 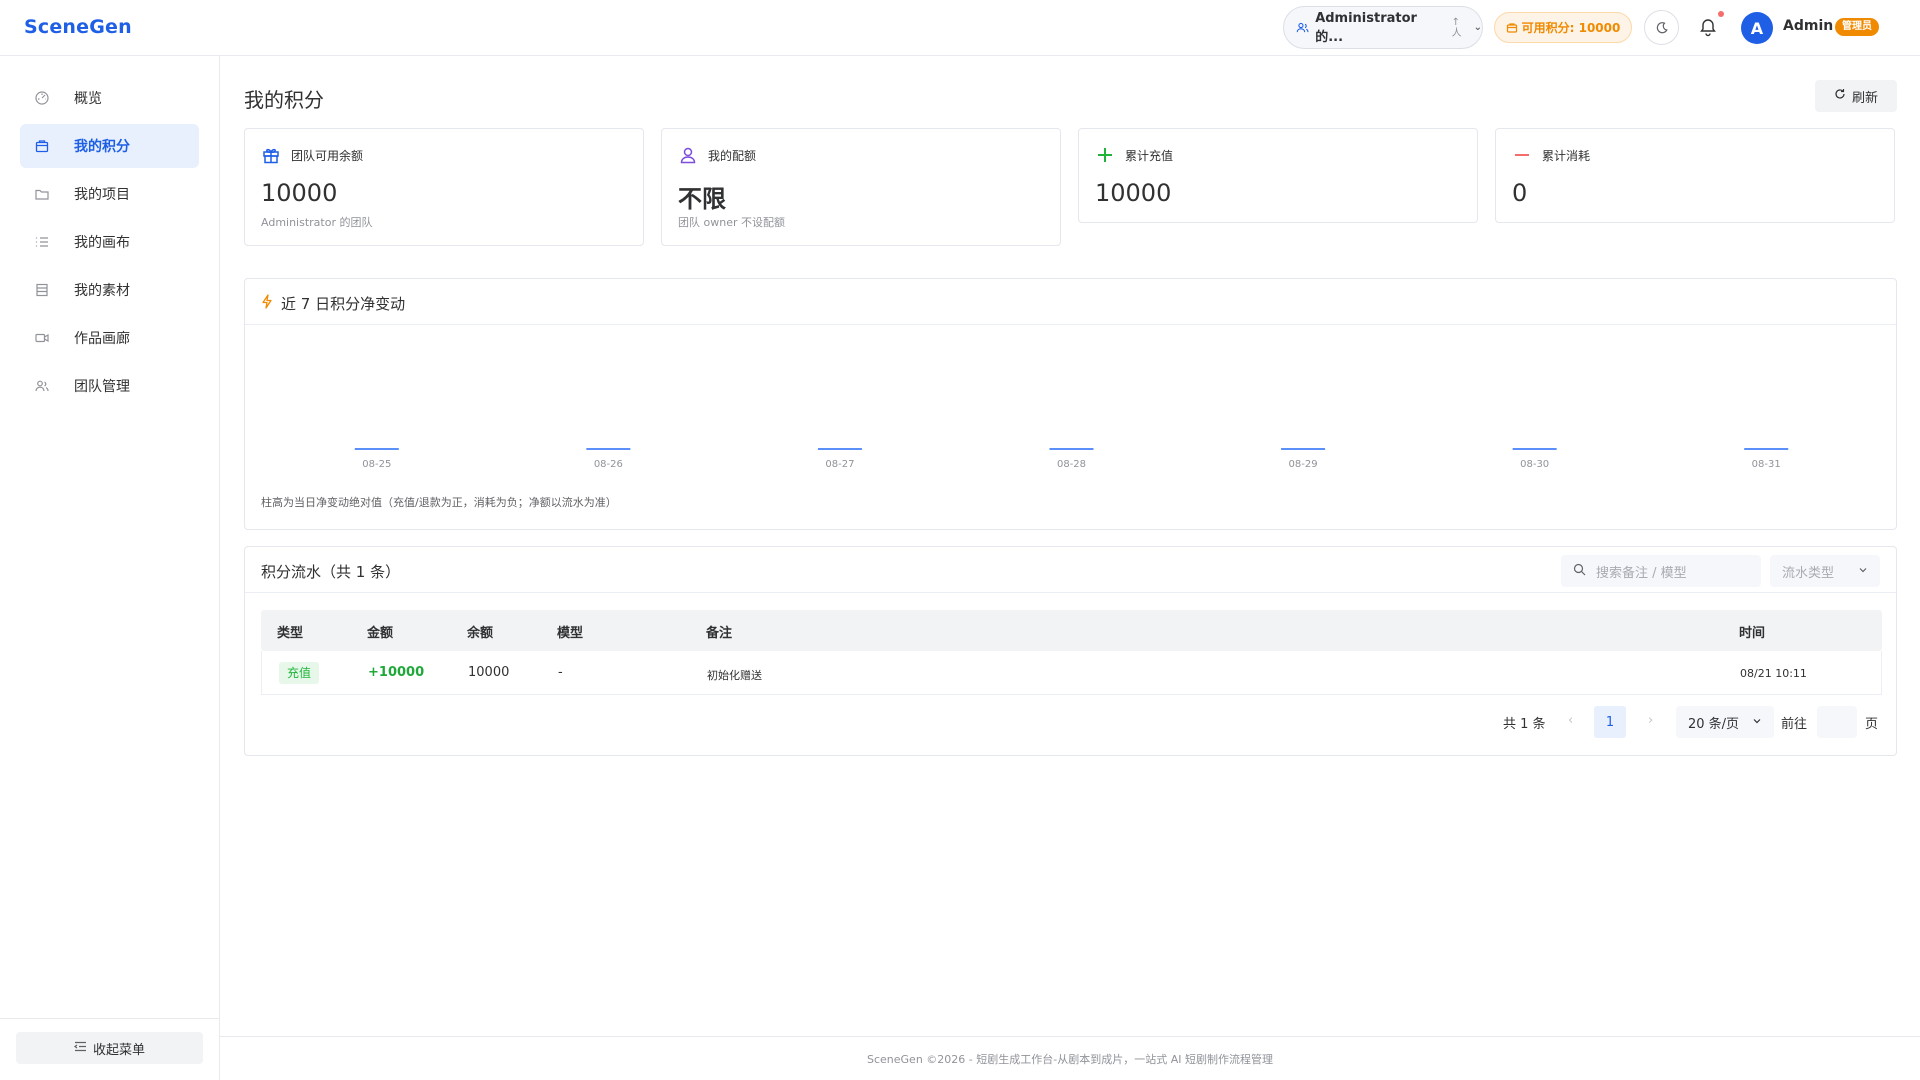 I want to click on trend-panel-header: 近 7 日积分净变动, so click(x=1070, y=302).